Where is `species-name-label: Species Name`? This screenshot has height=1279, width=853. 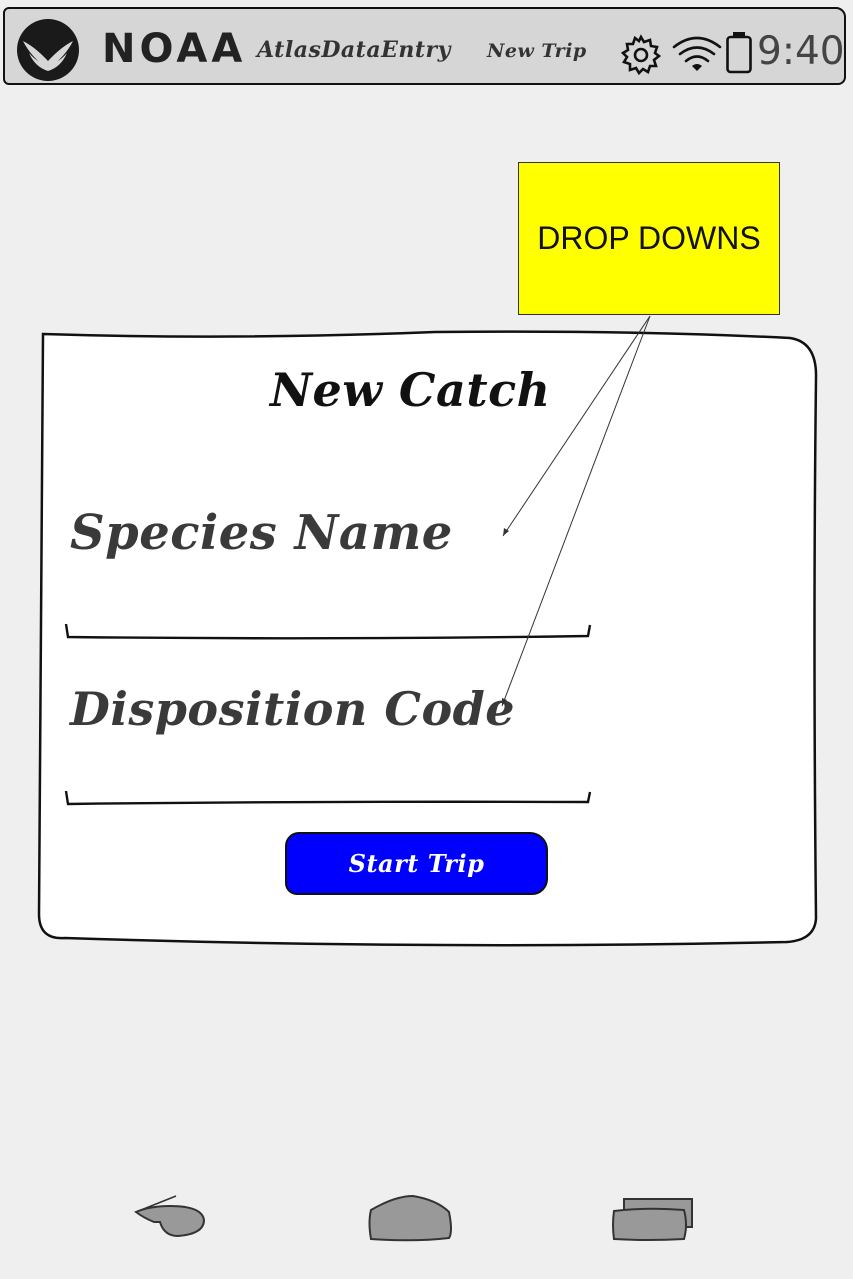
species-name-label: Species Name is located at coordinates (261, 533).